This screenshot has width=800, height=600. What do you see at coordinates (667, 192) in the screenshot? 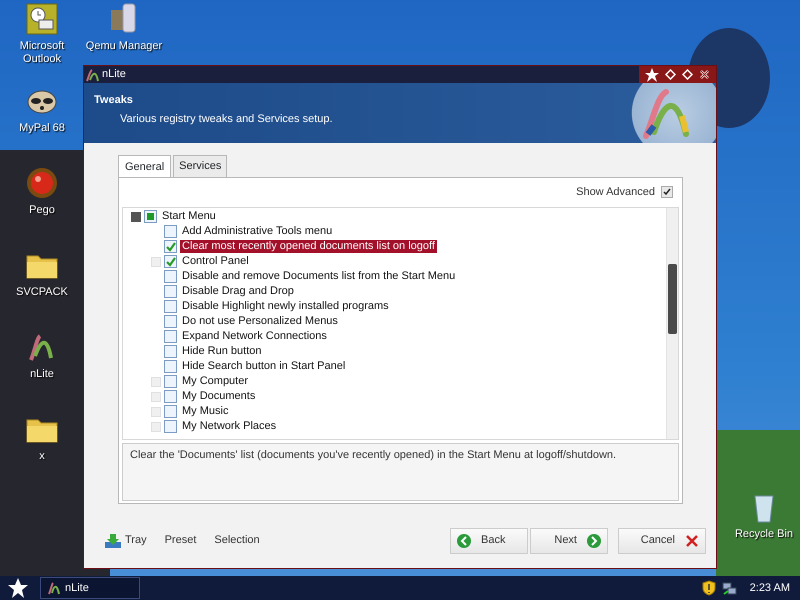
I see `show-advanced-checkbox` at bounding box center [667, 192].